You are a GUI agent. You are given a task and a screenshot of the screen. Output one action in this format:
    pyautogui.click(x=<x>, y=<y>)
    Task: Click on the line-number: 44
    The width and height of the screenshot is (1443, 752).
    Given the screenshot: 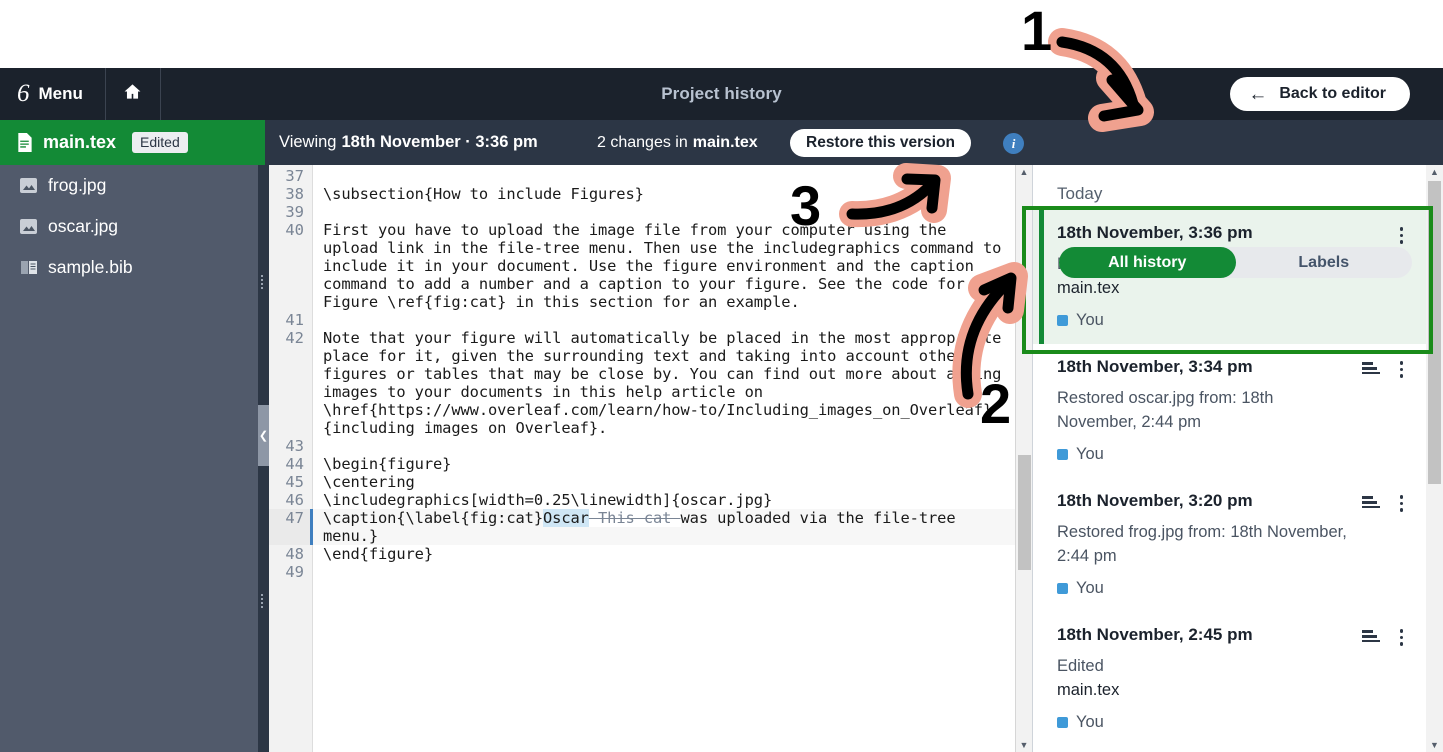 What is the action you would take?
    pyautogui.click(x=291, y=464)
    